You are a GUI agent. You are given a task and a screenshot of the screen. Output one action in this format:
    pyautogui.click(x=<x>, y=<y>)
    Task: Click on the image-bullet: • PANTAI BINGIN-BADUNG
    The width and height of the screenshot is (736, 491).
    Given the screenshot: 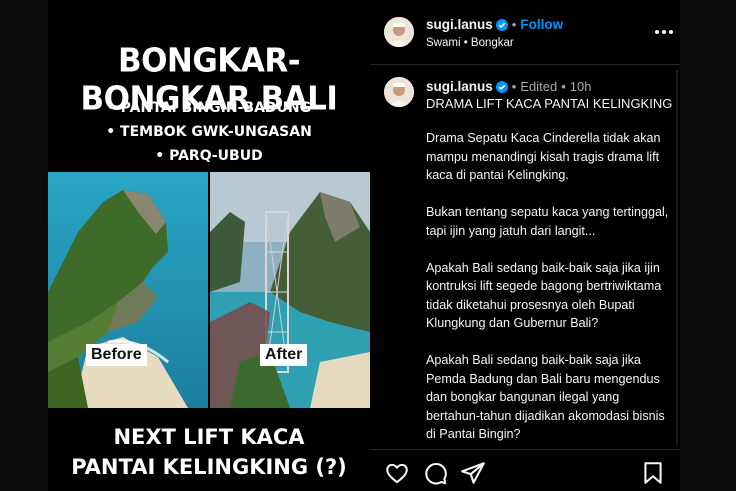 What is the action you would take?
    pyautogui.click(x=209, y=108)
    